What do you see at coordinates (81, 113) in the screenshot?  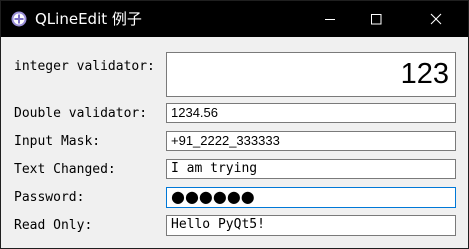 I see `double-validator-label: Double validator:` at bounding box center [81, 113].